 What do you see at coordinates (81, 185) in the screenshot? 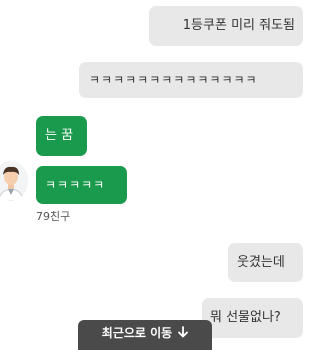
I see `incoming-message: ㅋㅋㅋㅋㅋ` at bounding box center [81, 185].